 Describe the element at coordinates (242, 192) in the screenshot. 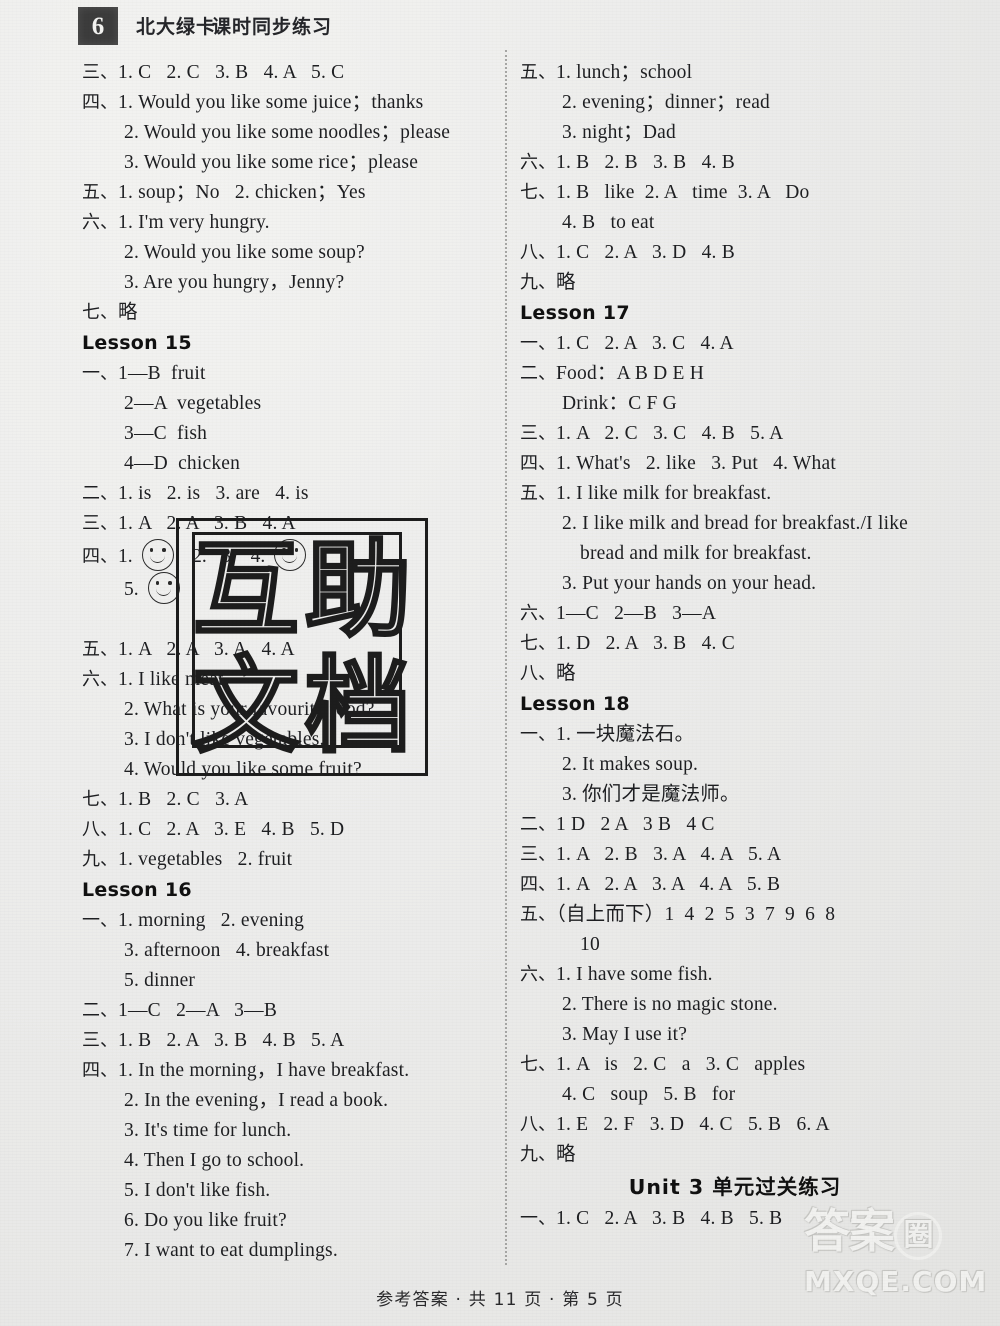

I see `answer-text: 1. soup；No 2. chicken；Yes` at that location.